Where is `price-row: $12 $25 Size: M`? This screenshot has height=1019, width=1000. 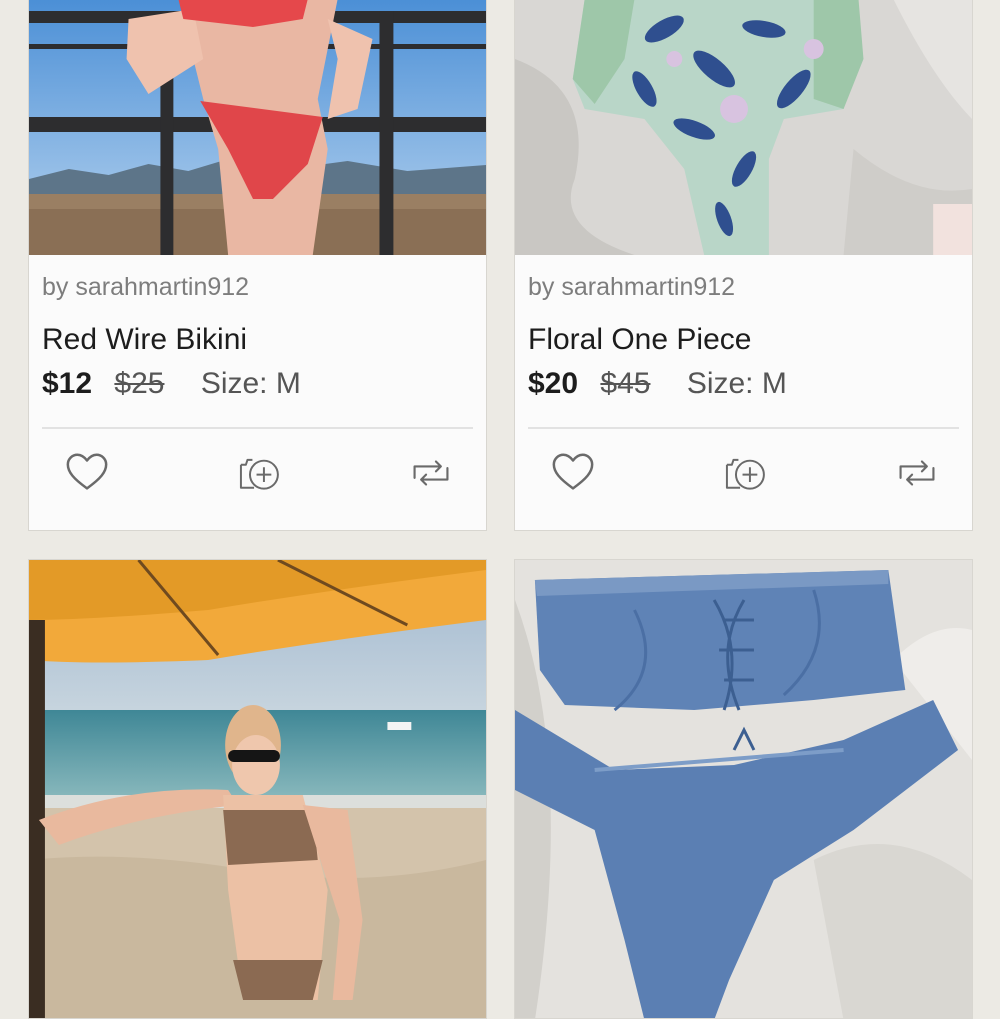
price-row: $12 $25 Size: M is located at coordinates (171, 384).